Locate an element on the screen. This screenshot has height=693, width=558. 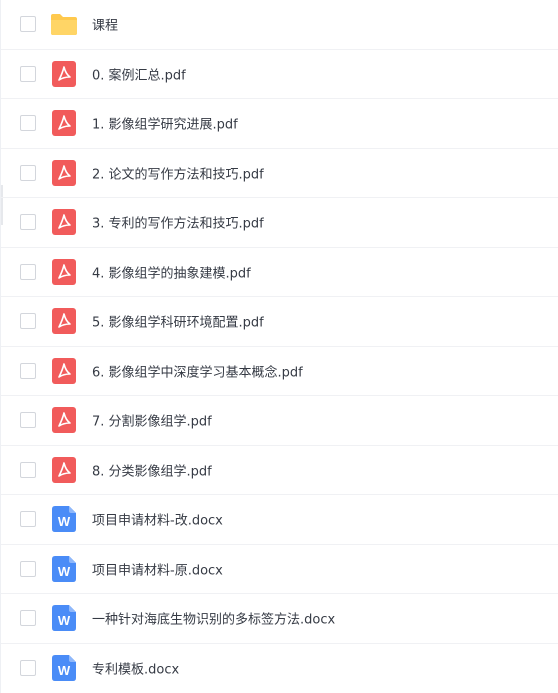
list-item: 1. 影像组学研究进展.pdf is located at coordinates (279, 124).